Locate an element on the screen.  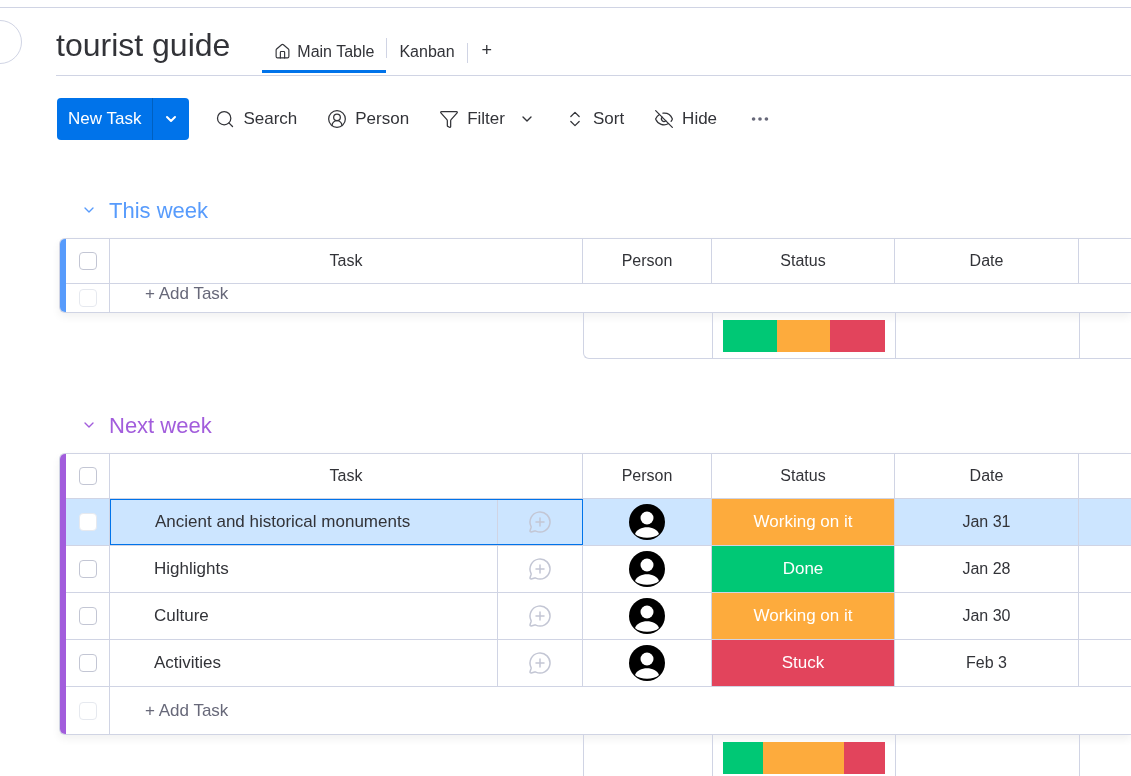
view-tab: Main Table is located at coordinates (324, 53).